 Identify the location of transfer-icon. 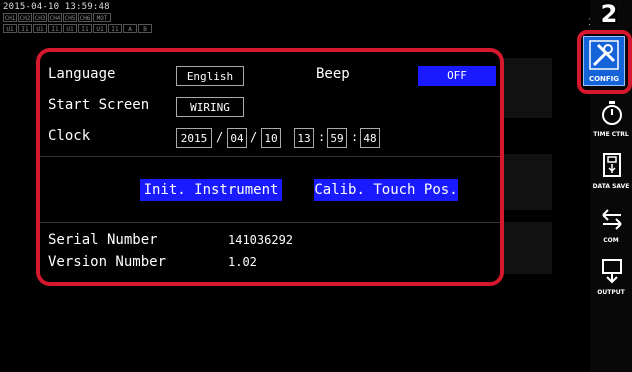
(612, 219).